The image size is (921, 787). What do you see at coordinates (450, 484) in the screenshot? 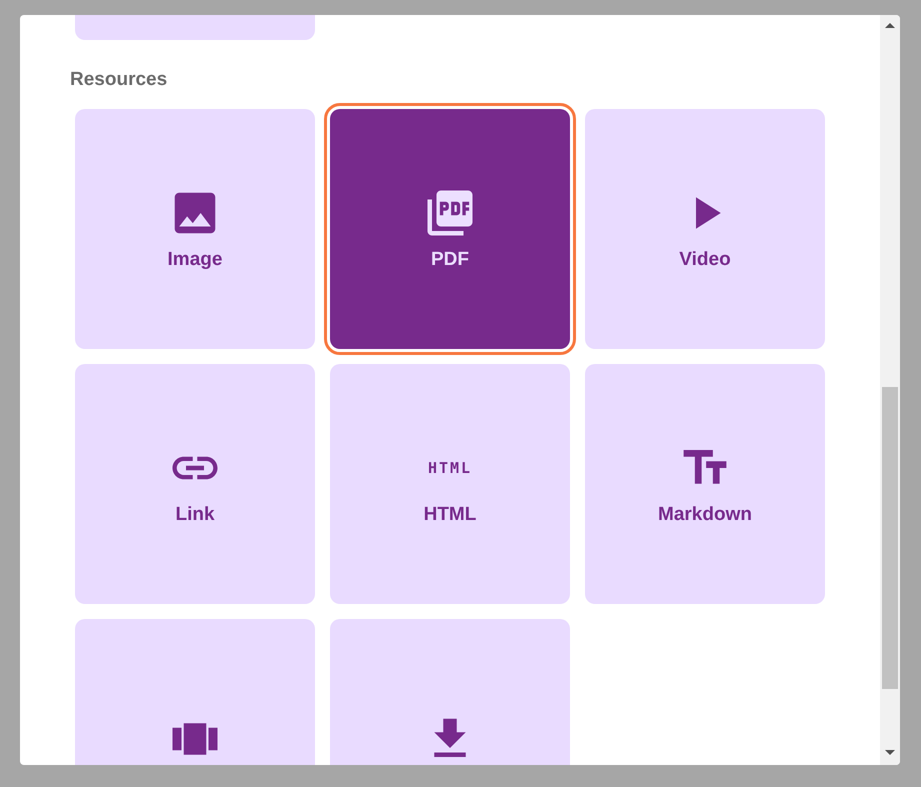
I see `resource-tile: HTML HTML` at bounding box center [450, 484].